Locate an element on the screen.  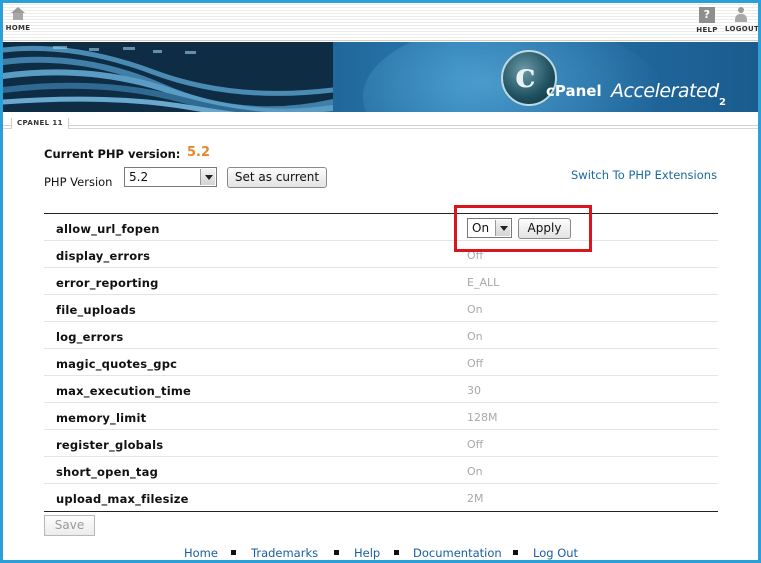
setting-name: allow_url_fopen is located at coordinates (108, 229).